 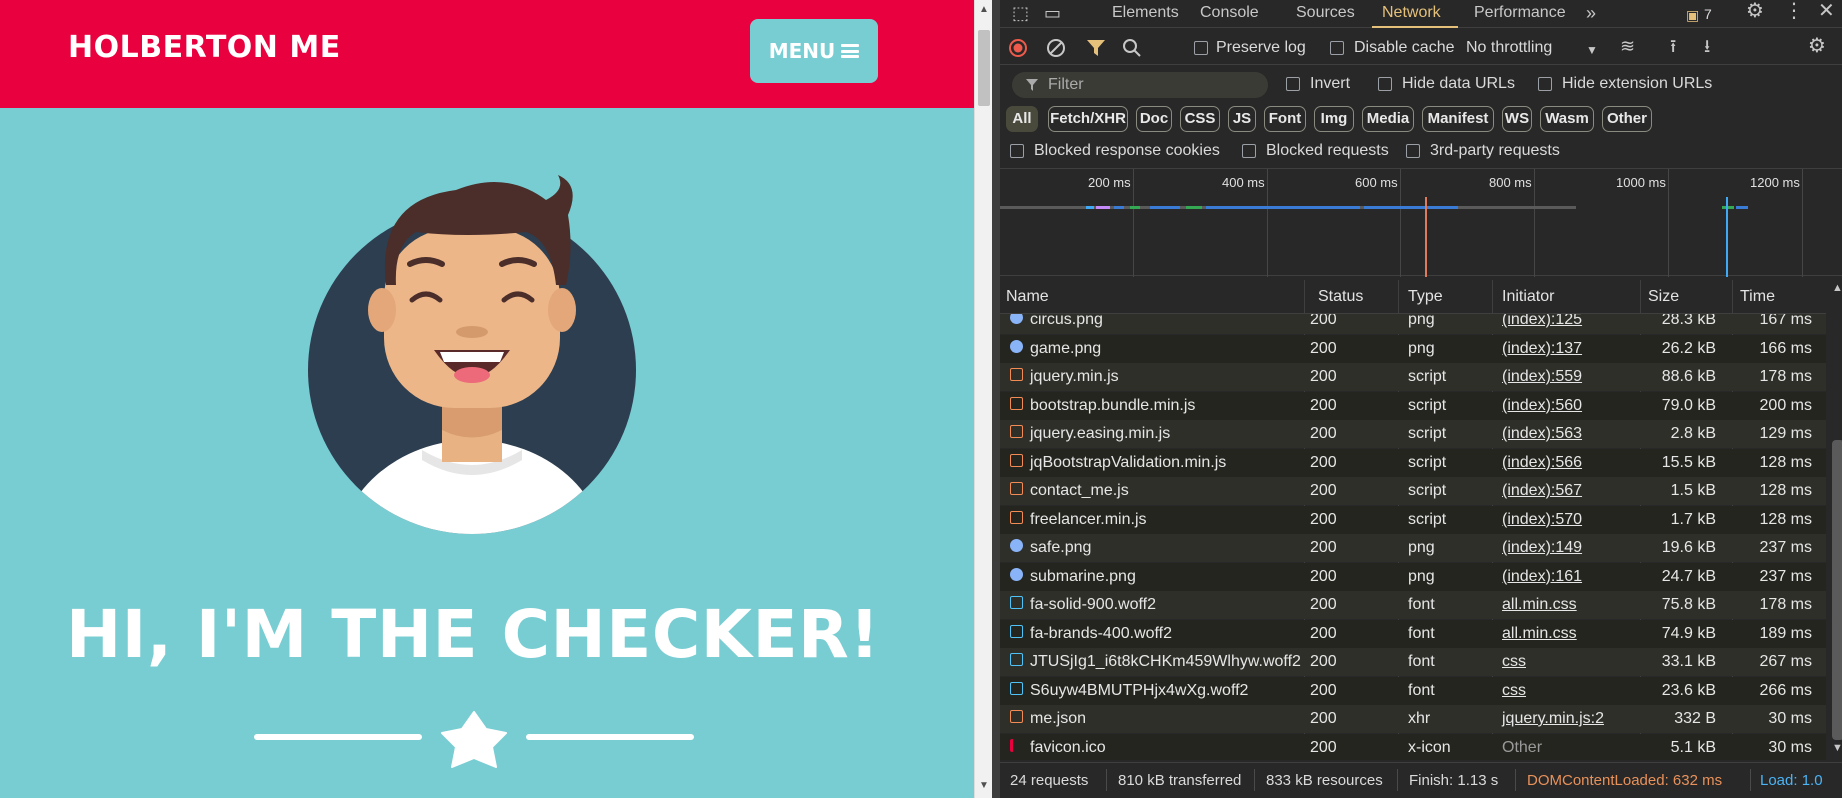 What do you see at coordinates (1542, 349) in the screenshot?
I see `request-initiator: (index):137` at bounding box center [1542, 349].